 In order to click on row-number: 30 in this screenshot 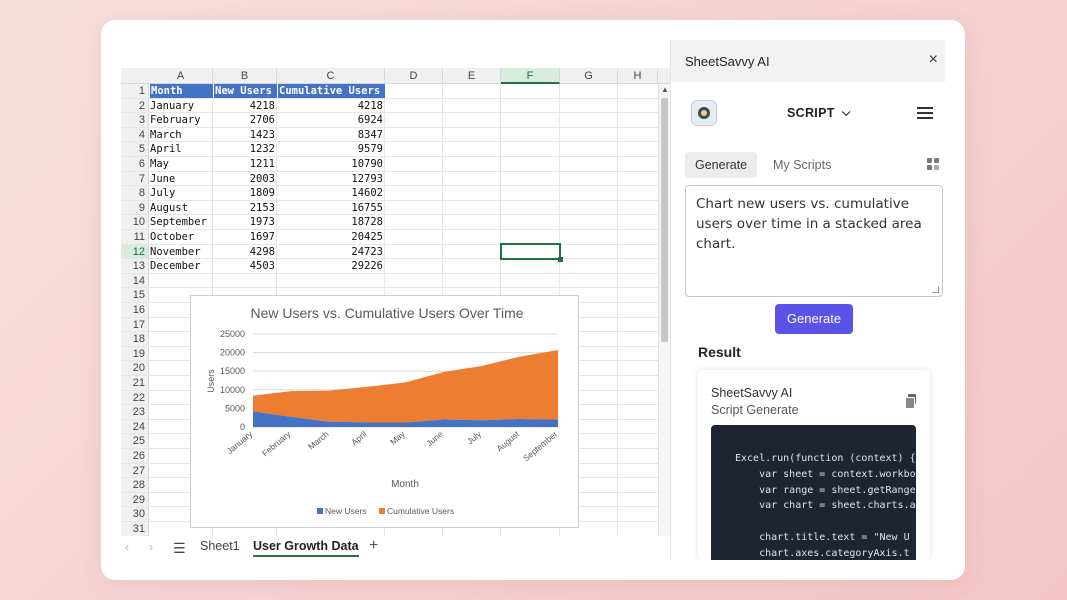, I will do `click(135, 514)`.